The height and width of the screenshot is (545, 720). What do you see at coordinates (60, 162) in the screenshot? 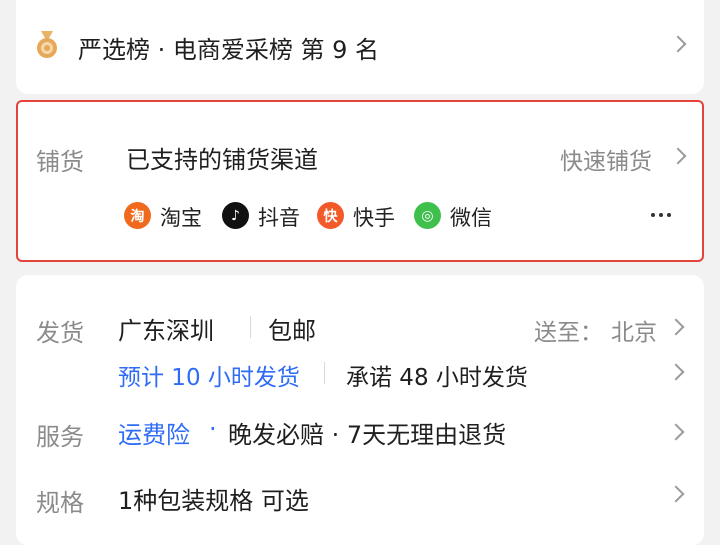
I see `distribution-label: 铺货` at bounding box center [60, 162].